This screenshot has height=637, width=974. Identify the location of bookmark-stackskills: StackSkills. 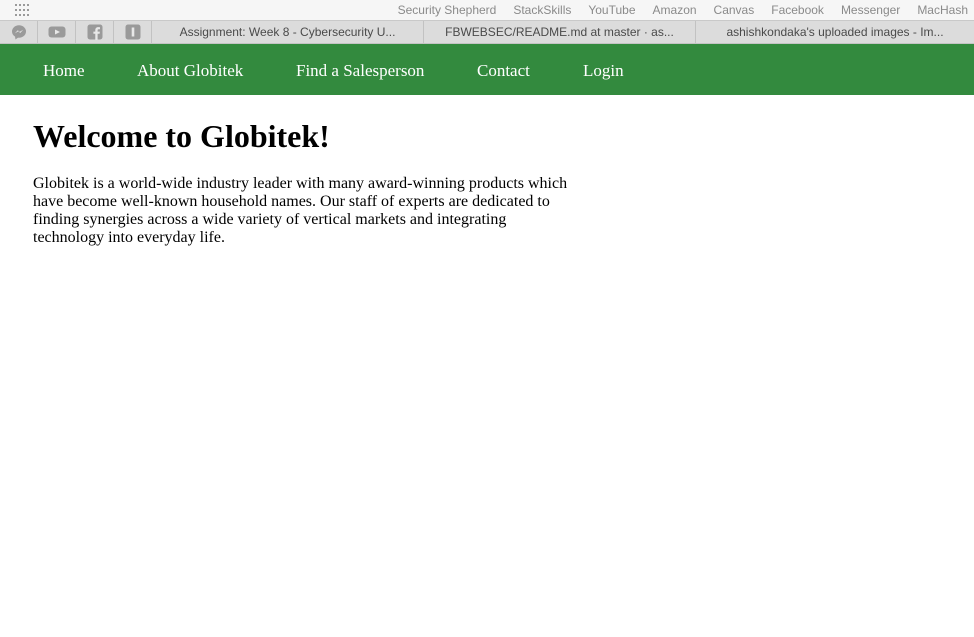
(542, 10).